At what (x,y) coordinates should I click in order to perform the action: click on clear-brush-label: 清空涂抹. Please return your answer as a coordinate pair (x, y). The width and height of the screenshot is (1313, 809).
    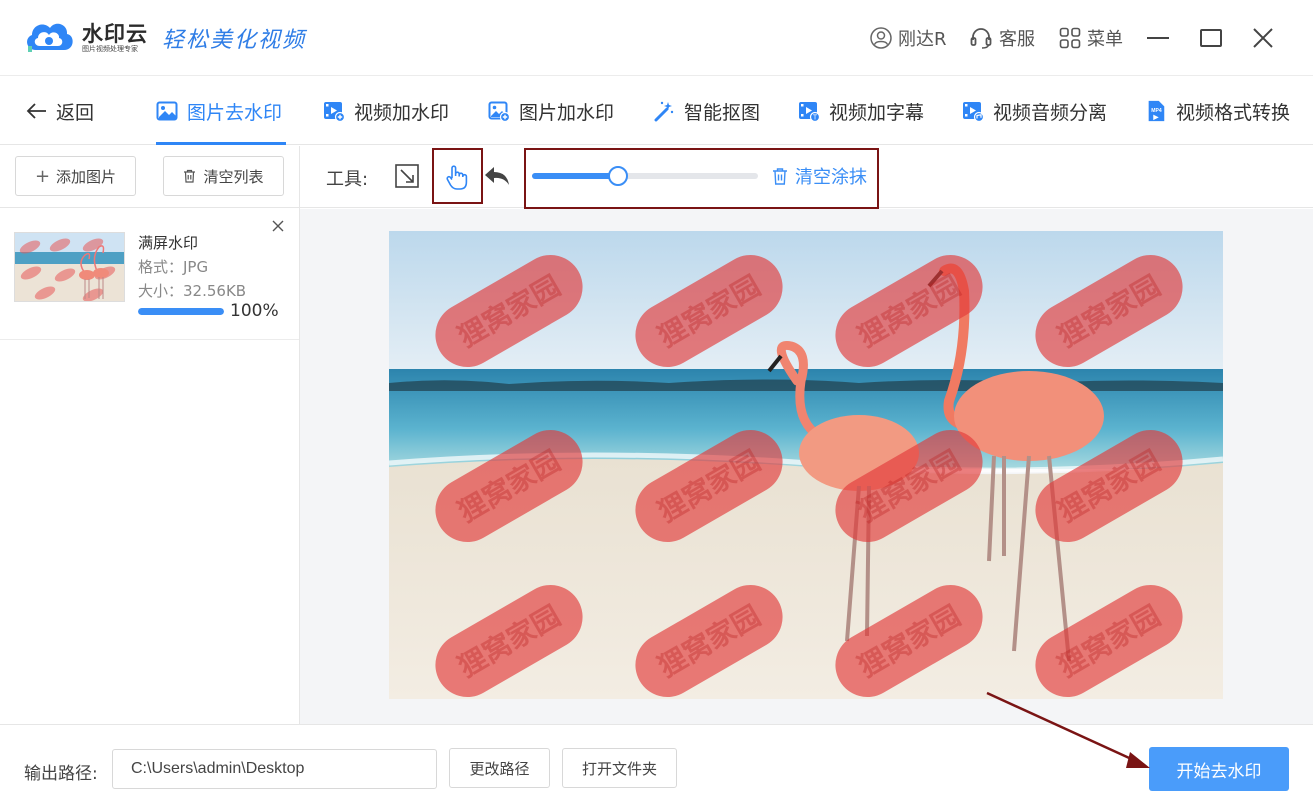
    Looking at the image, I should click on (831, 177).